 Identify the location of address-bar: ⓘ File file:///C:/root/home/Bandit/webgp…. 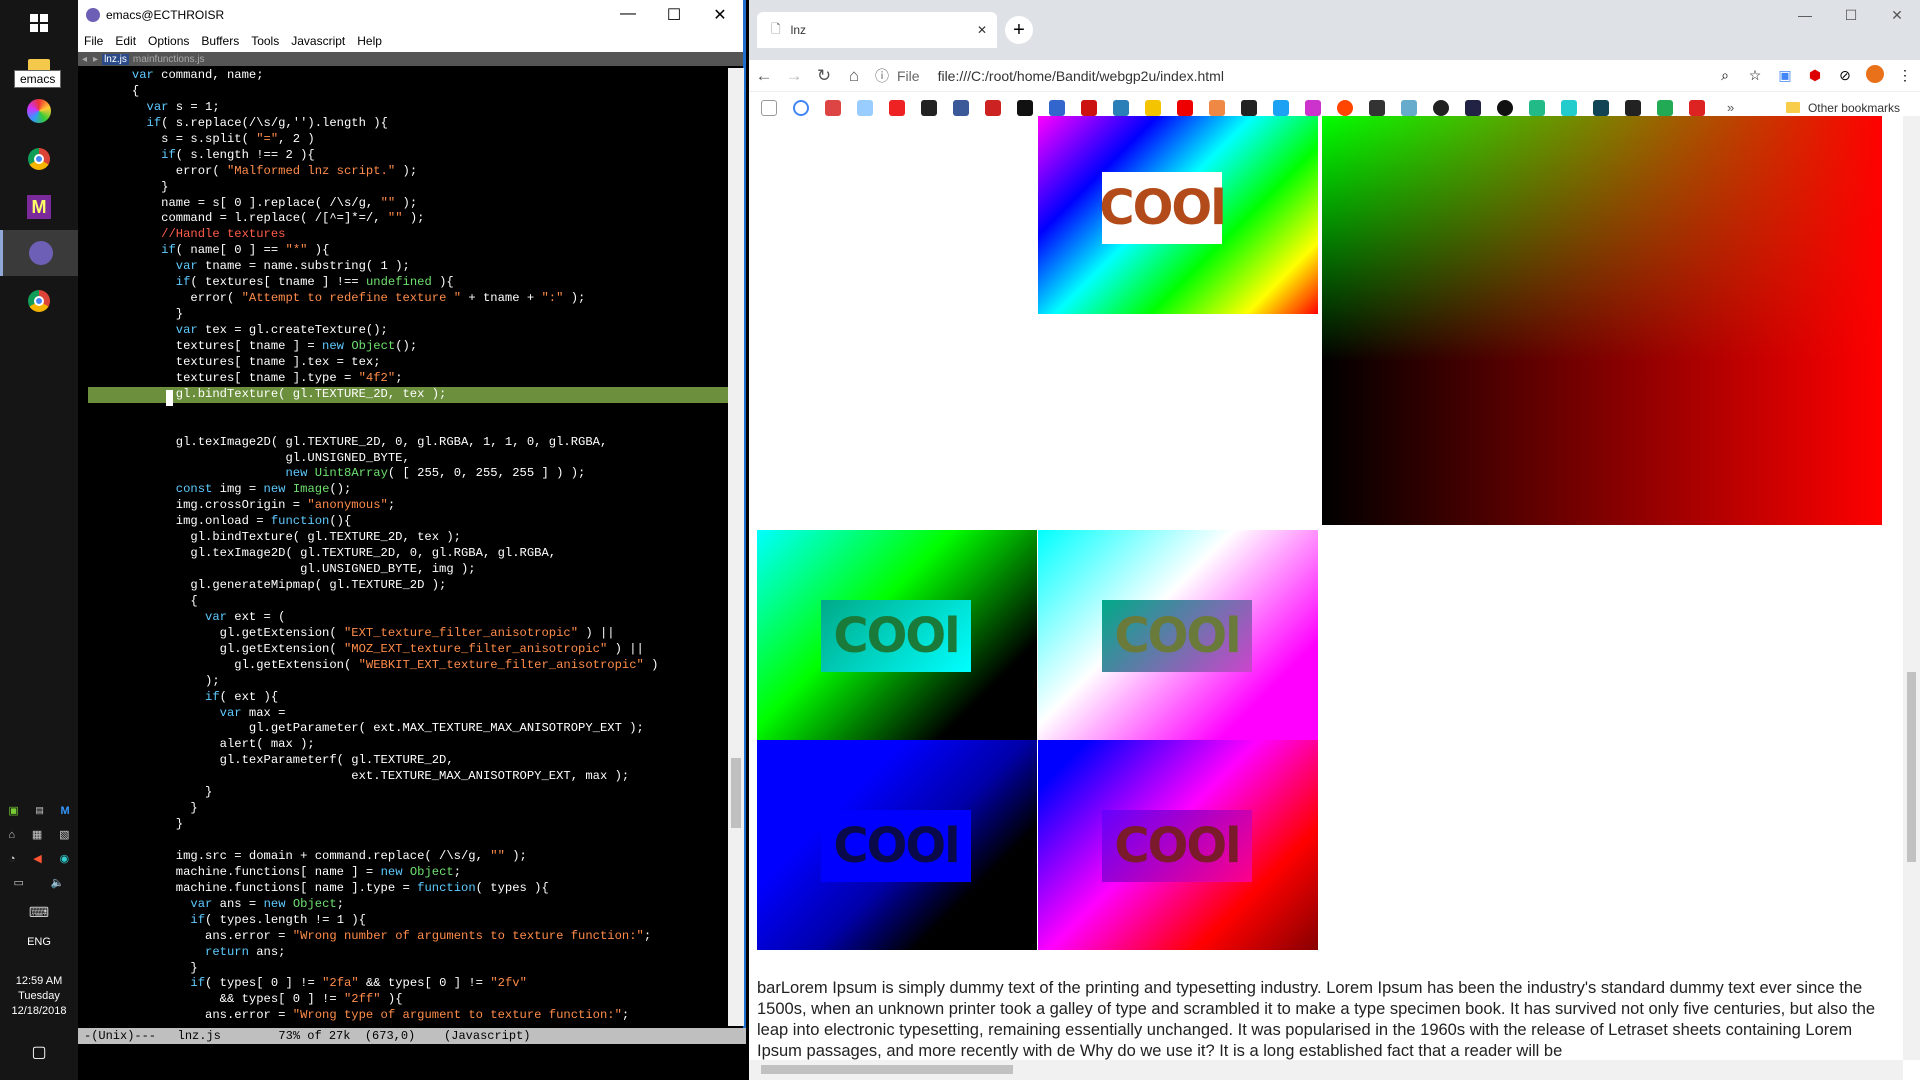
(1289, 76).